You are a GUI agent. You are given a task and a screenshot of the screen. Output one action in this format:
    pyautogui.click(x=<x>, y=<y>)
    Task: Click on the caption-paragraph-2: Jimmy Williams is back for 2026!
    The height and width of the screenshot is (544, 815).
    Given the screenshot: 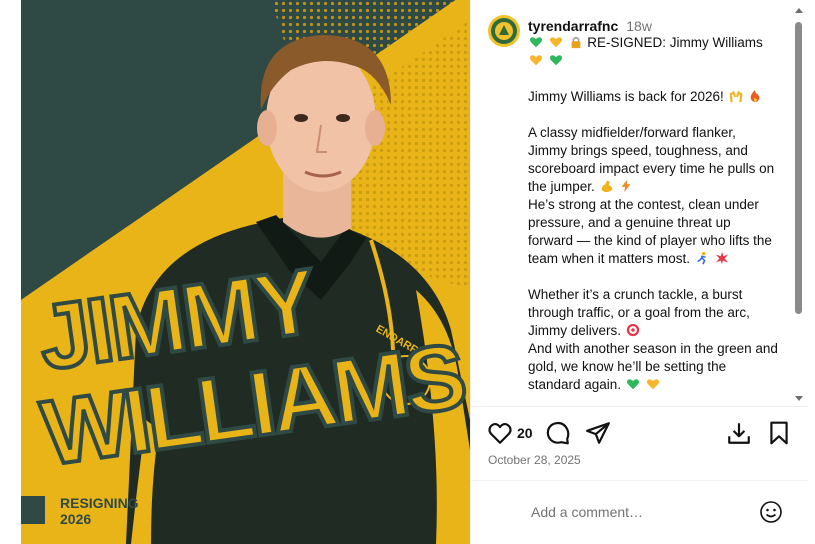 What is the action you would take?
    pyautogui.click(x=626, y=96)
    